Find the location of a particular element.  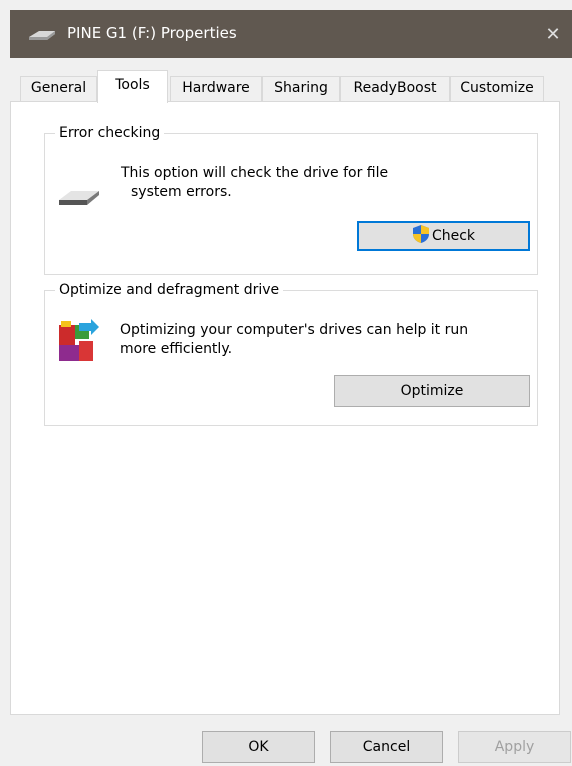

tab-label: Hardware is located at coordinates (216, 88).